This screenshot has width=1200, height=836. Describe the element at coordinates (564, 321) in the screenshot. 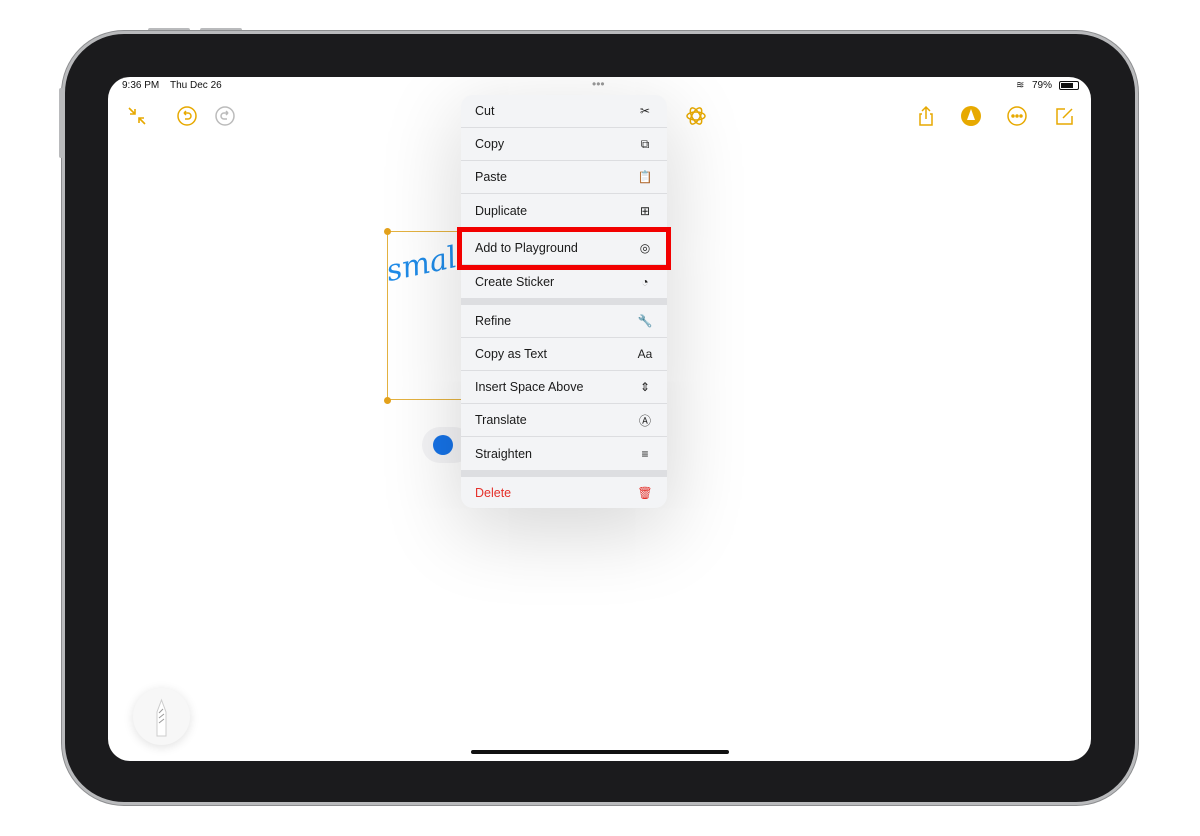

I see `menu-item-refine: Refine 🔧` at that location.